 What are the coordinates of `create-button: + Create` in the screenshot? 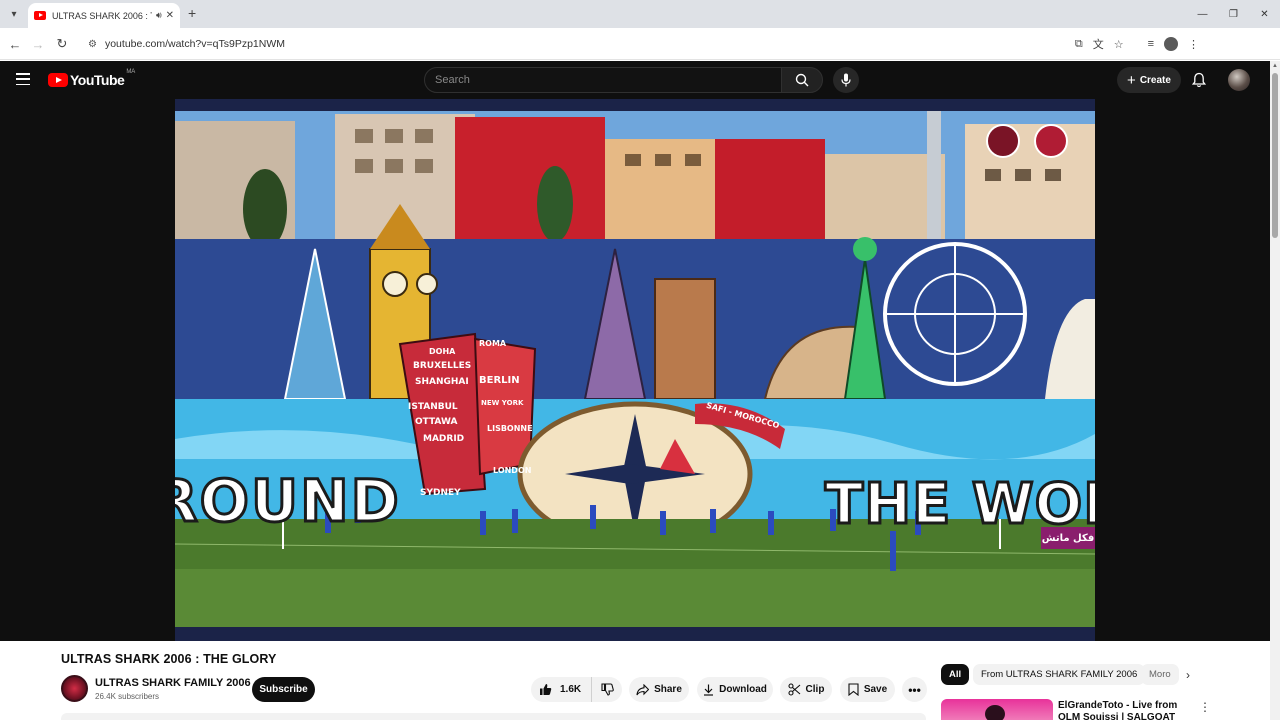 It's located at (1149, 80).